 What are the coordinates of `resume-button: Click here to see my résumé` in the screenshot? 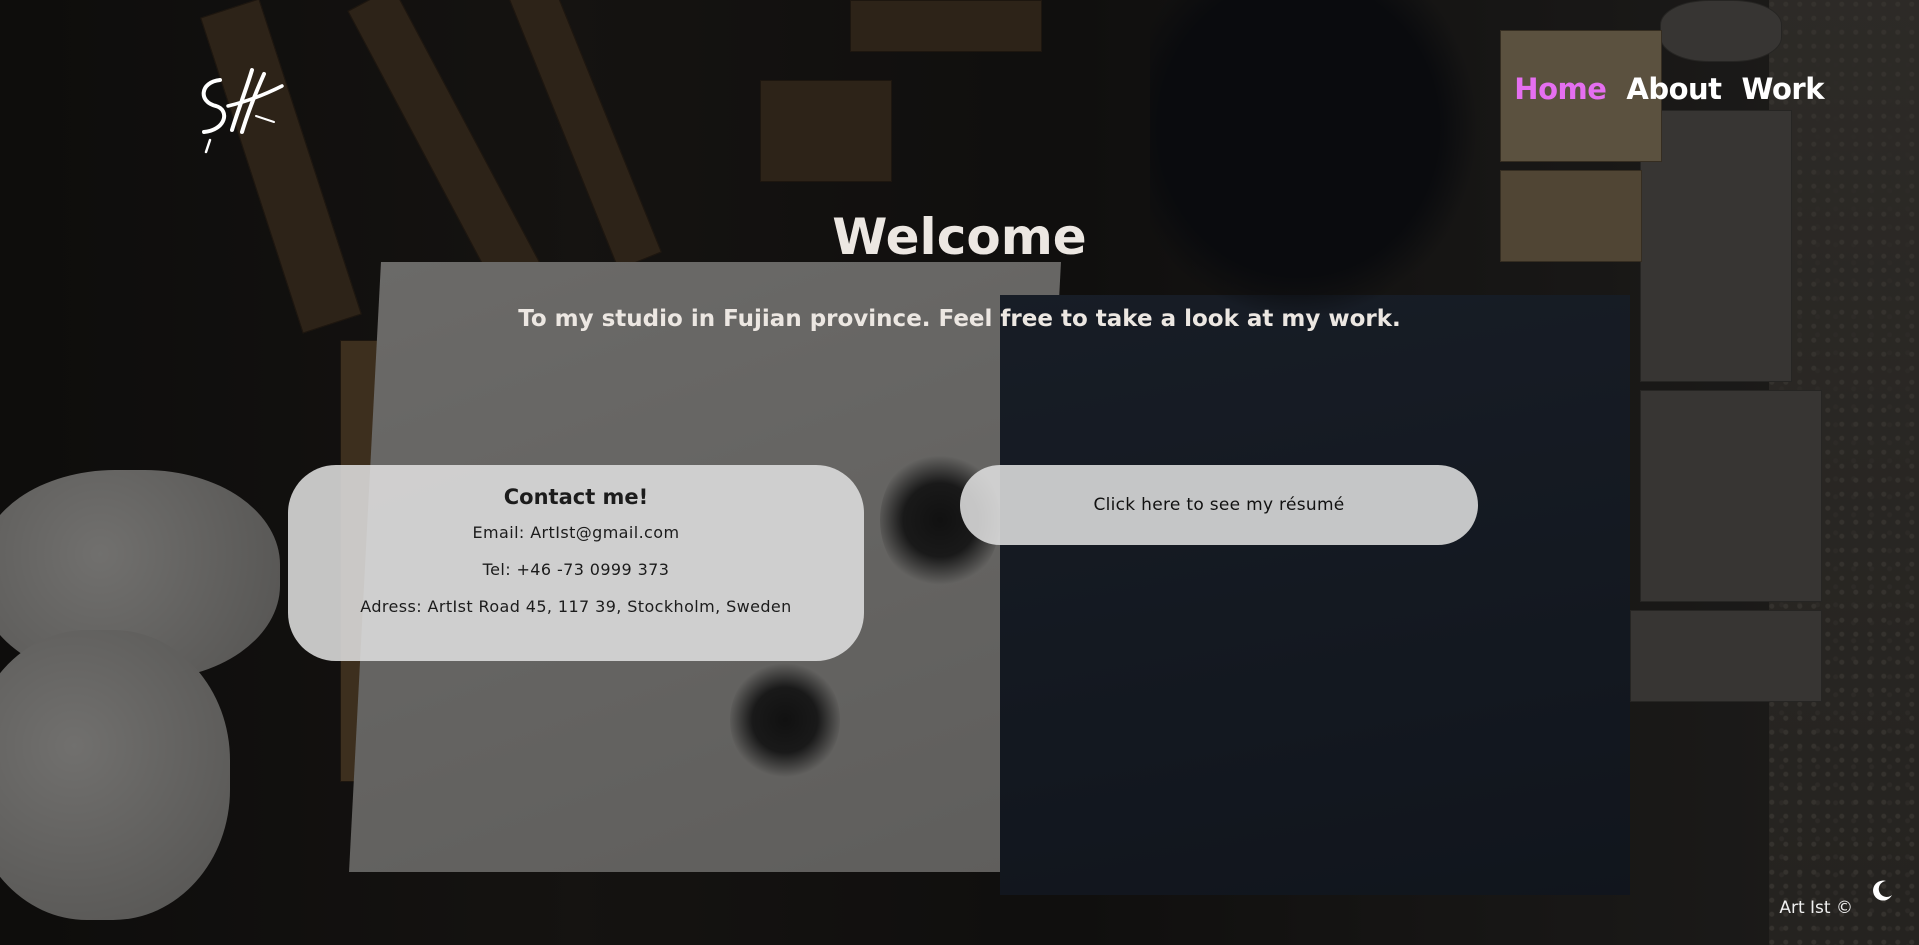 It's located at (1219, 505).